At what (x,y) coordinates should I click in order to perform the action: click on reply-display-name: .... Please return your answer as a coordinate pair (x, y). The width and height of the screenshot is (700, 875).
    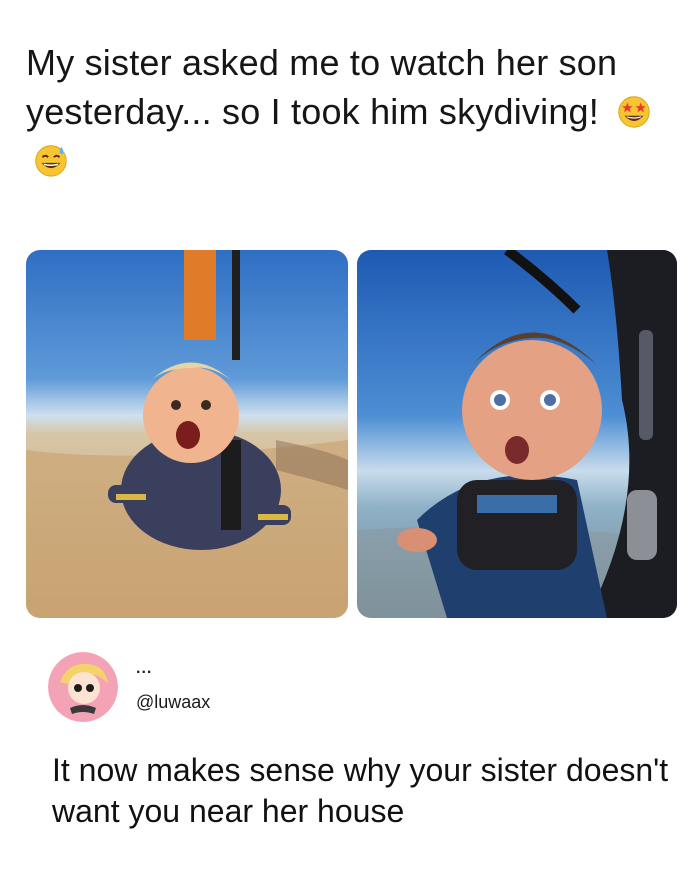
    Looking at the image, I should click on (144, 668).